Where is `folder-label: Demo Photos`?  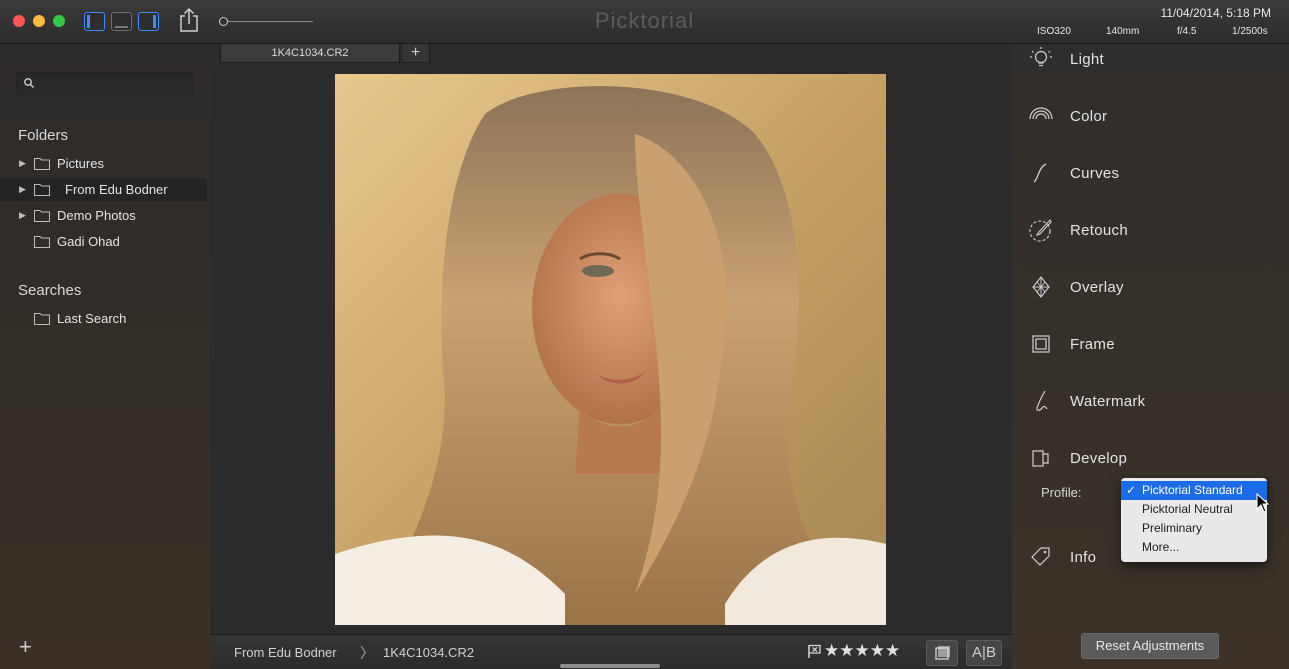 folder-label: Demo Photos is located at coordinates (96, 215).